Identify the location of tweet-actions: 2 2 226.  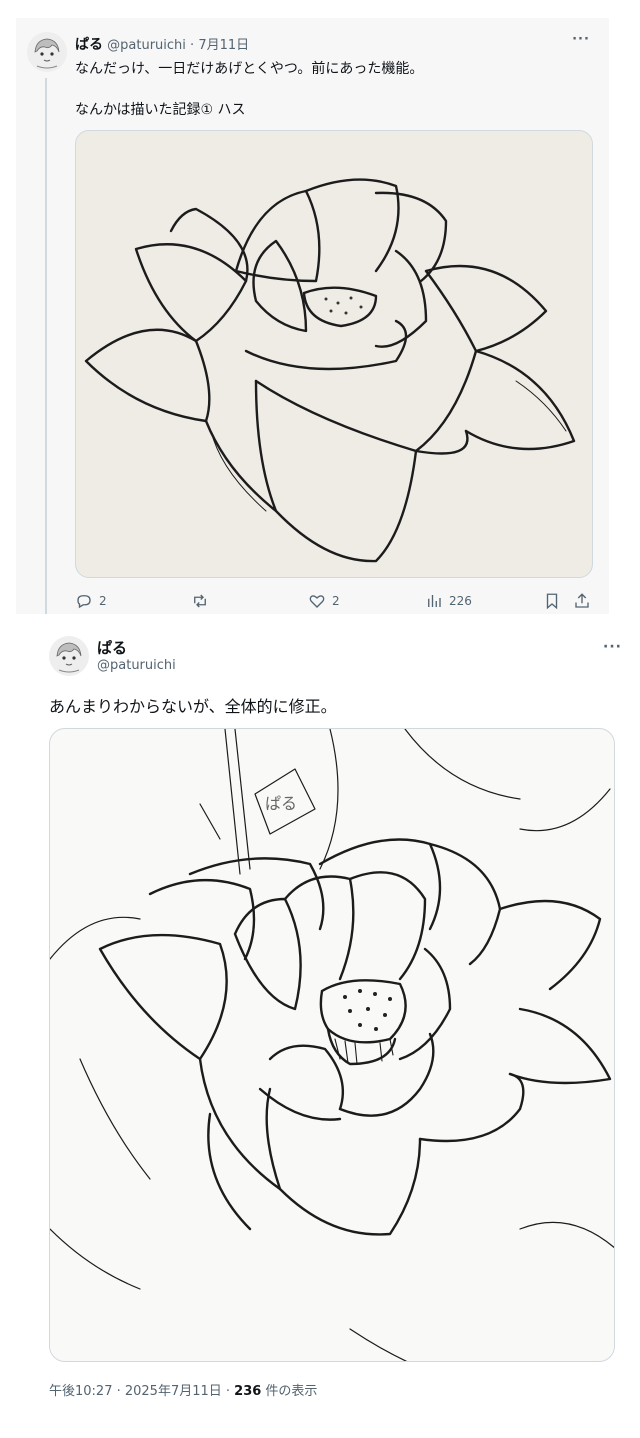
(336, 601).